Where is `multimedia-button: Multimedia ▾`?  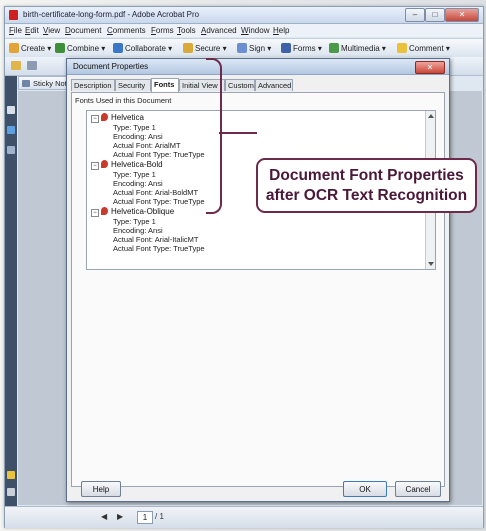 multimedia-button: Multimedia ▾ is located at coordinates (357, 48).